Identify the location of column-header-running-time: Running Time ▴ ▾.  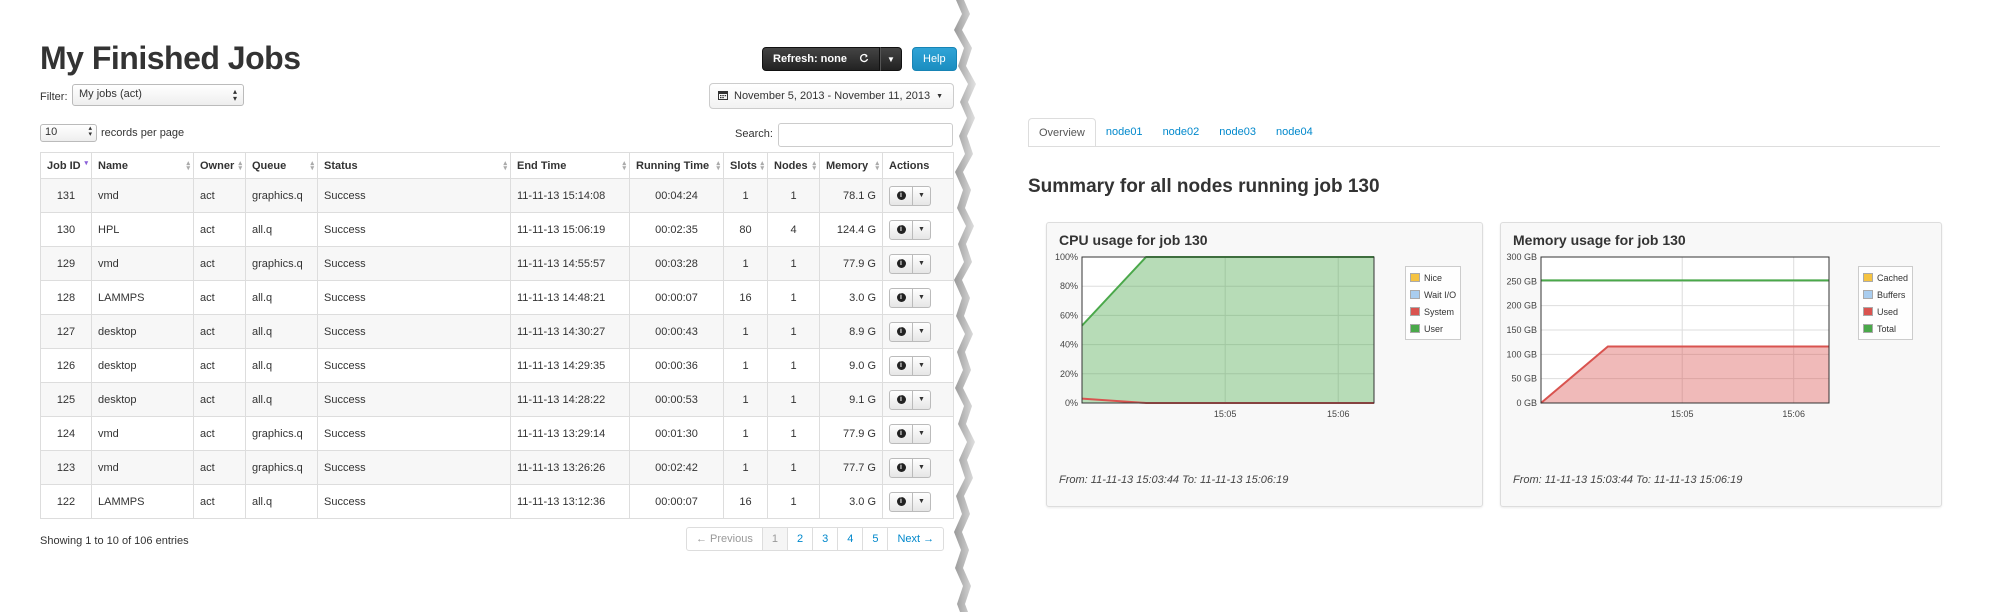
(676, 165).